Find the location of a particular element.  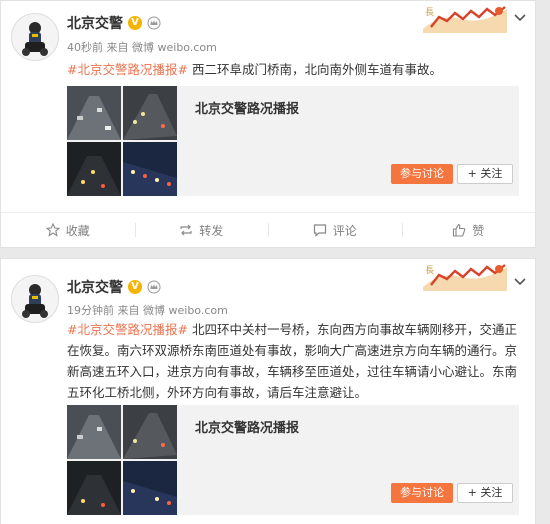

like-label: 赞 is located at coordinates (478, 230).